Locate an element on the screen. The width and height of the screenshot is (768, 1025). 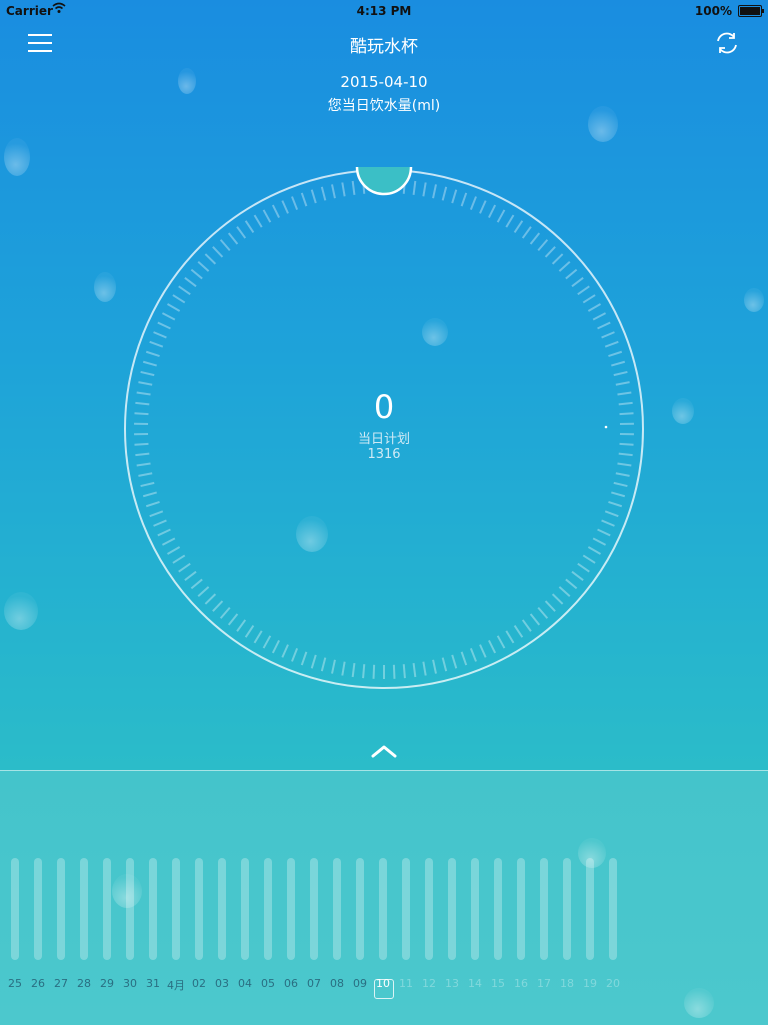
history-date-label: 4月 is located at coordinates (176, 985).